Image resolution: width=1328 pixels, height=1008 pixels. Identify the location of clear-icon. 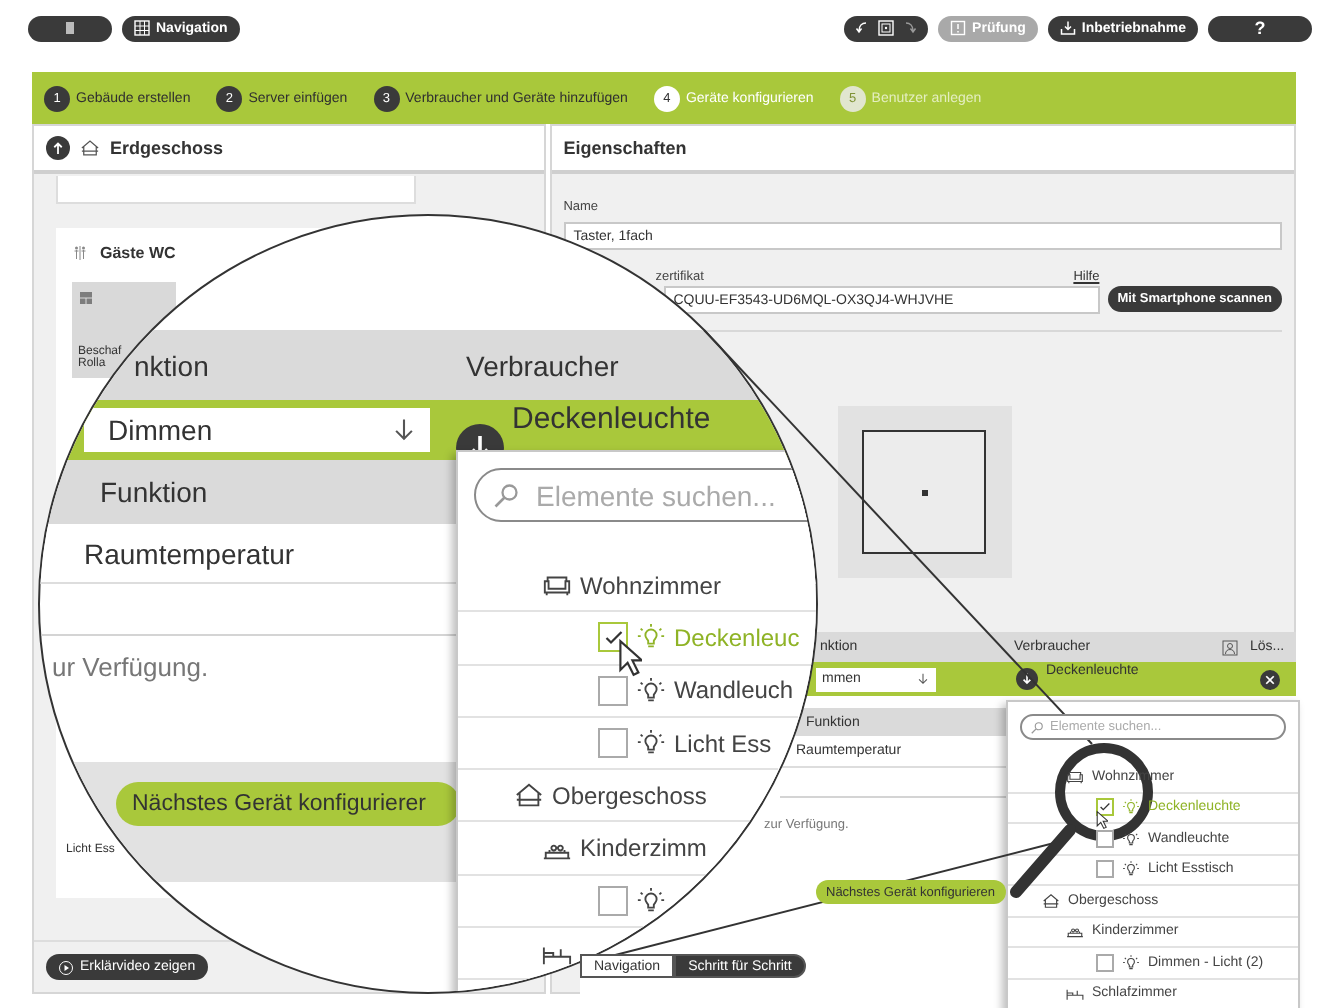
(1270, 679).